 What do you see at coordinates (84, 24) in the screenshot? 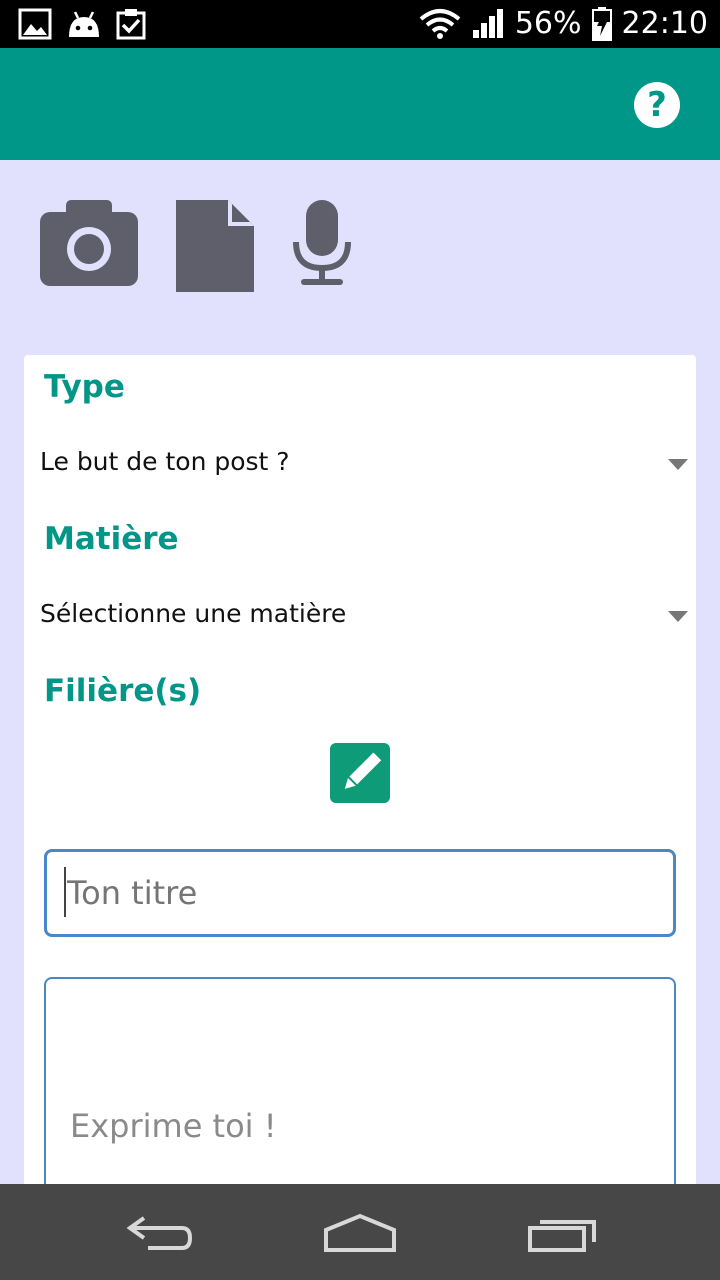
I see `android-icon` at bounding box center [84, 24].